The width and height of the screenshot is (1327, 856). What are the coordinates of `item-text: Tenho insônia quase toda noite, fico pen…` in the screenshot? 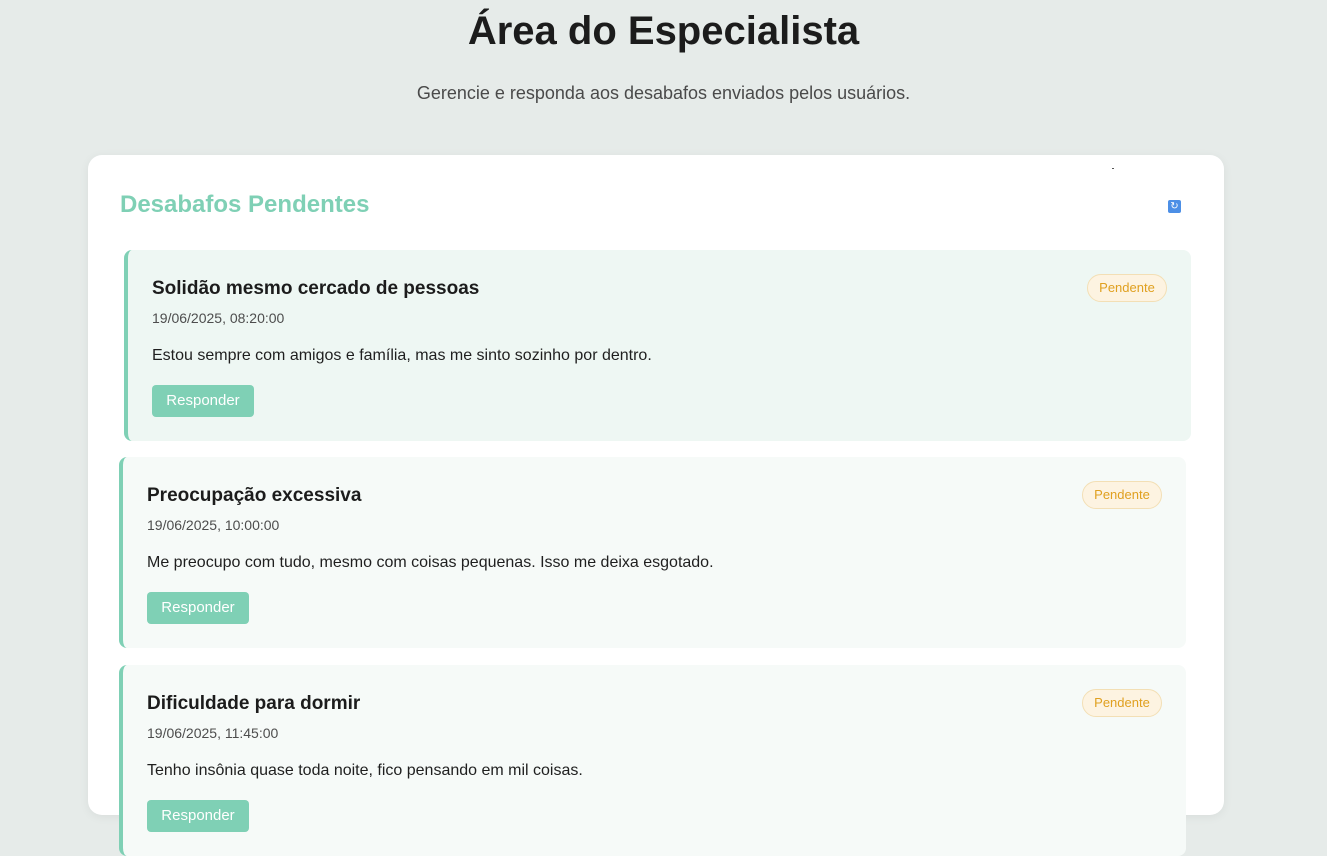 It's located at (365, 770).